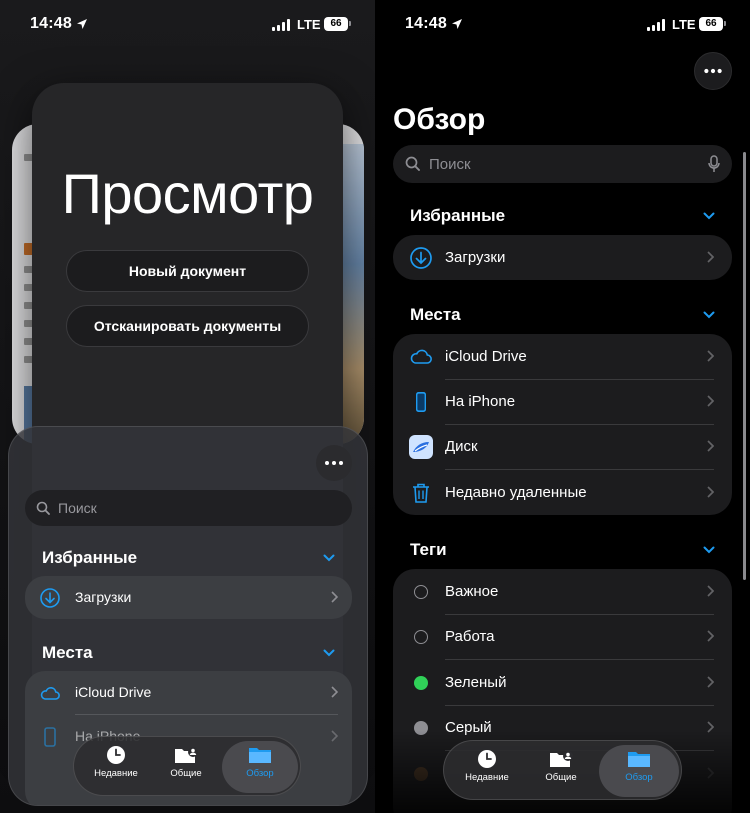 The image size is (750, 813). Describe the element at coordinates (353, 294) in the screenshot. I see `document-photo-strip` at that location.